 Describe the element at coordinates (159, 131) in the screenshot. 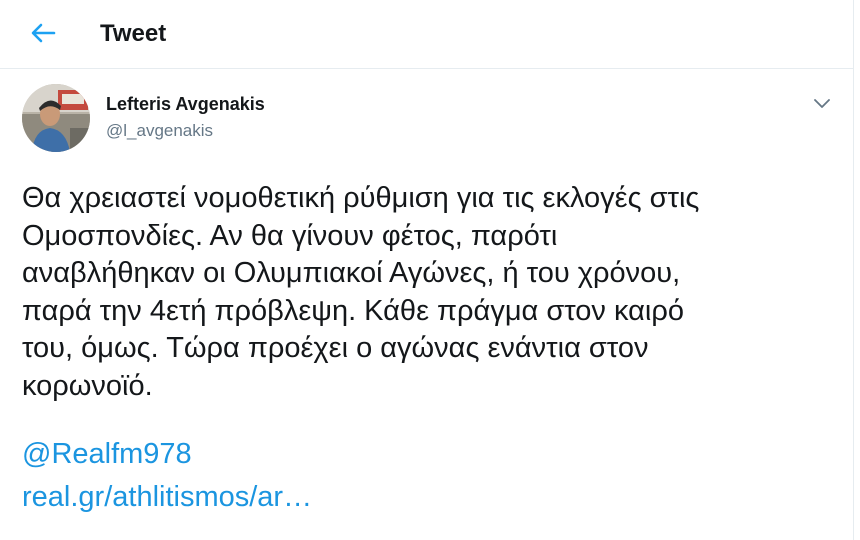

I see `author-handle: @l_avgenakis` at that location.